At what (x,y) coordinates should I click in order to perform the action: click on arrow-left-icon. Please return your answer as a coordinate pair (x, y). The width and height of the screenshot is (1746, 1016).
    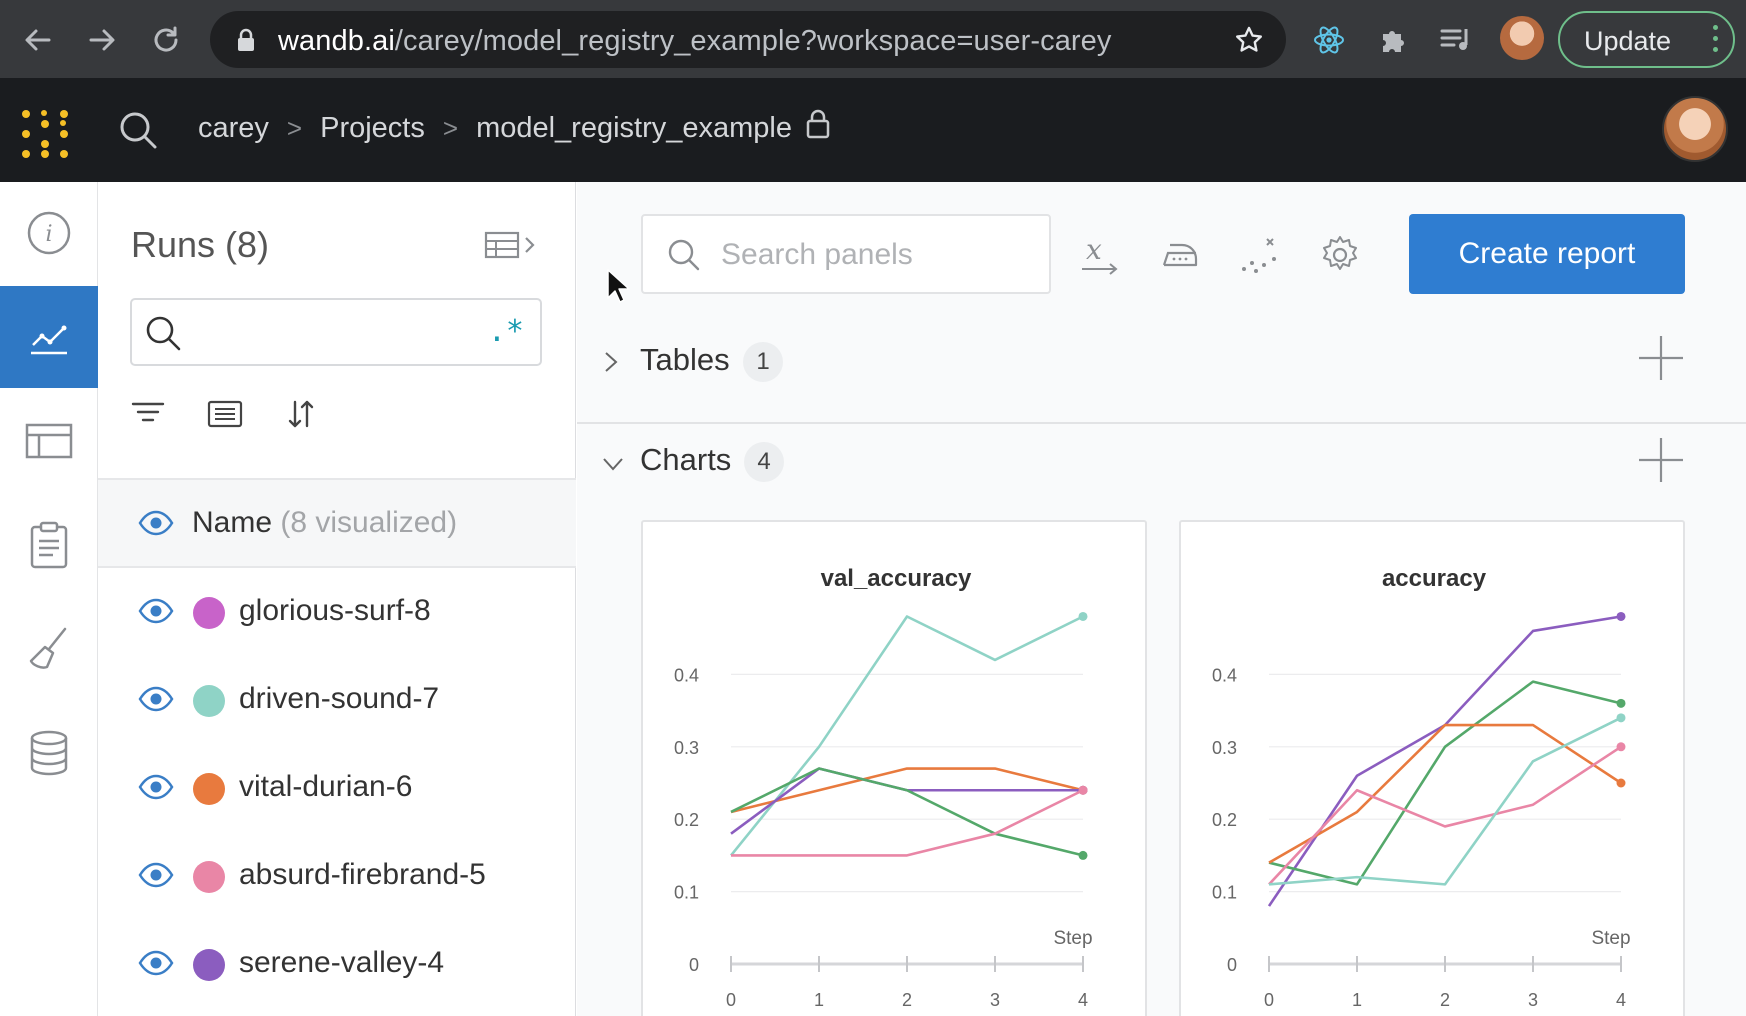
    Looking at the image, I should click on (38, 40).